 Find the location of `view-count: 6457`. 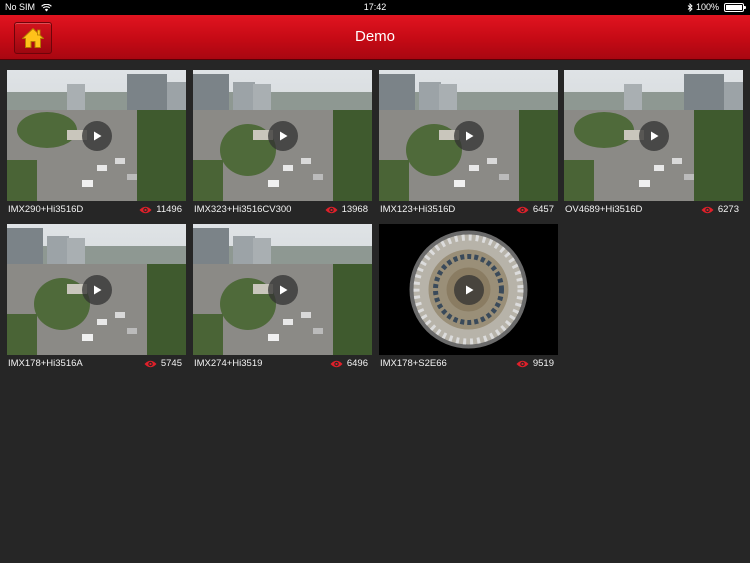

view-count: 6457 is located at coordinates (535, 210).